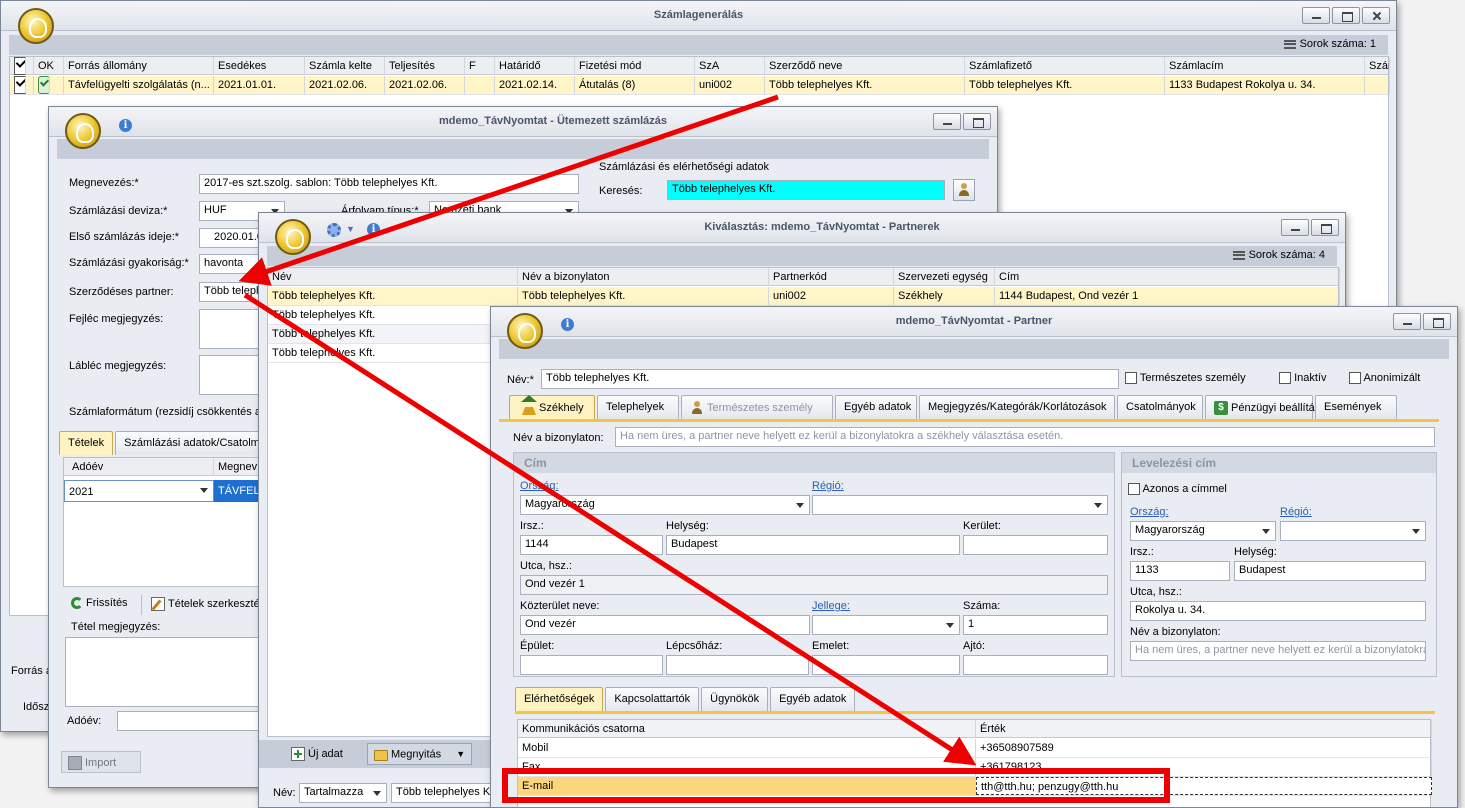 The width and height of the screenshot is (1465, 808). What do you see at coordinates (1203, 531) in the screenshot?
I see `lev-orszag-select: Magyarország` at bounding box center [1203, 531].